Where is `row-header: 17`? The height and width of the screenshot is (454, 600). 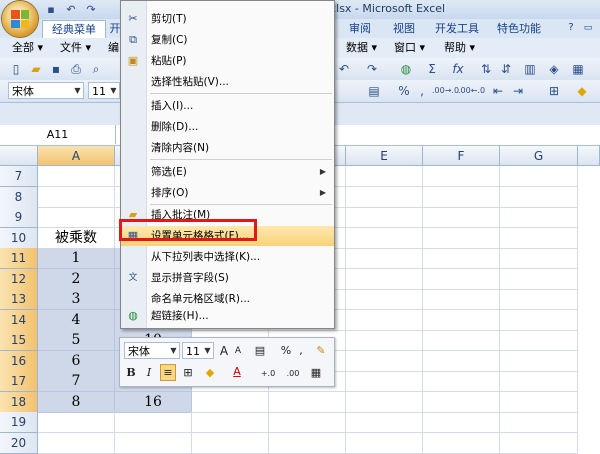
row-header: 17 is located at coordinates (19, 381).